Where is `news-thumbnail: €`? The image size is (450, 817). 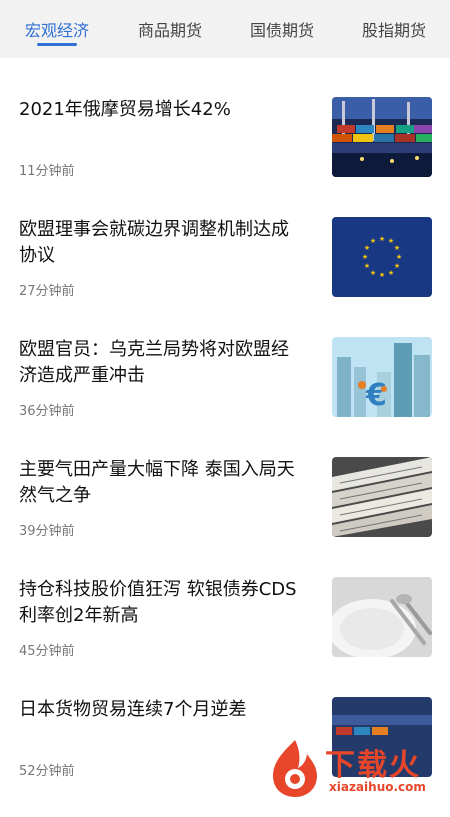
news-thumbnail: € is located at coordinates (382, 377).